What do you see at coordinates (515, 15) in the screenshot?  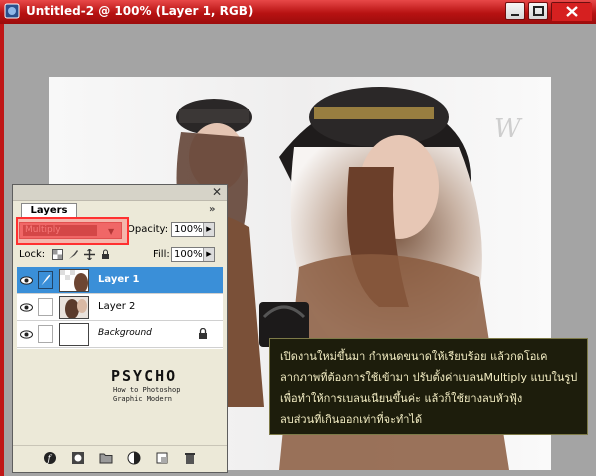 I see `minimize-icon` at bounding box center [515, 15].